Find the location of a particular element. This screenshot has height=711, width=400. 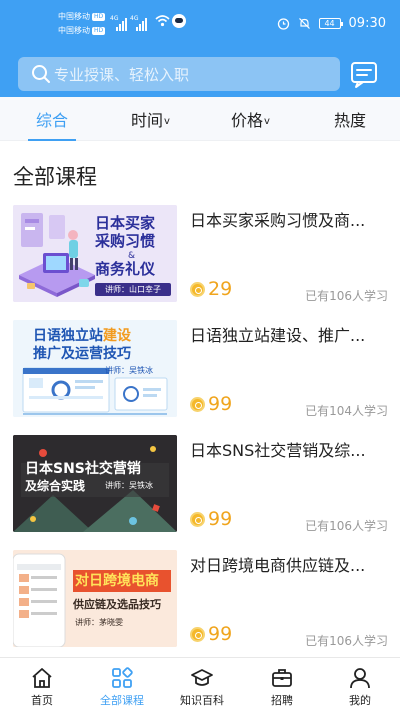

thumb-text: 日语独立站建设 is located at coordinates (82, 336).